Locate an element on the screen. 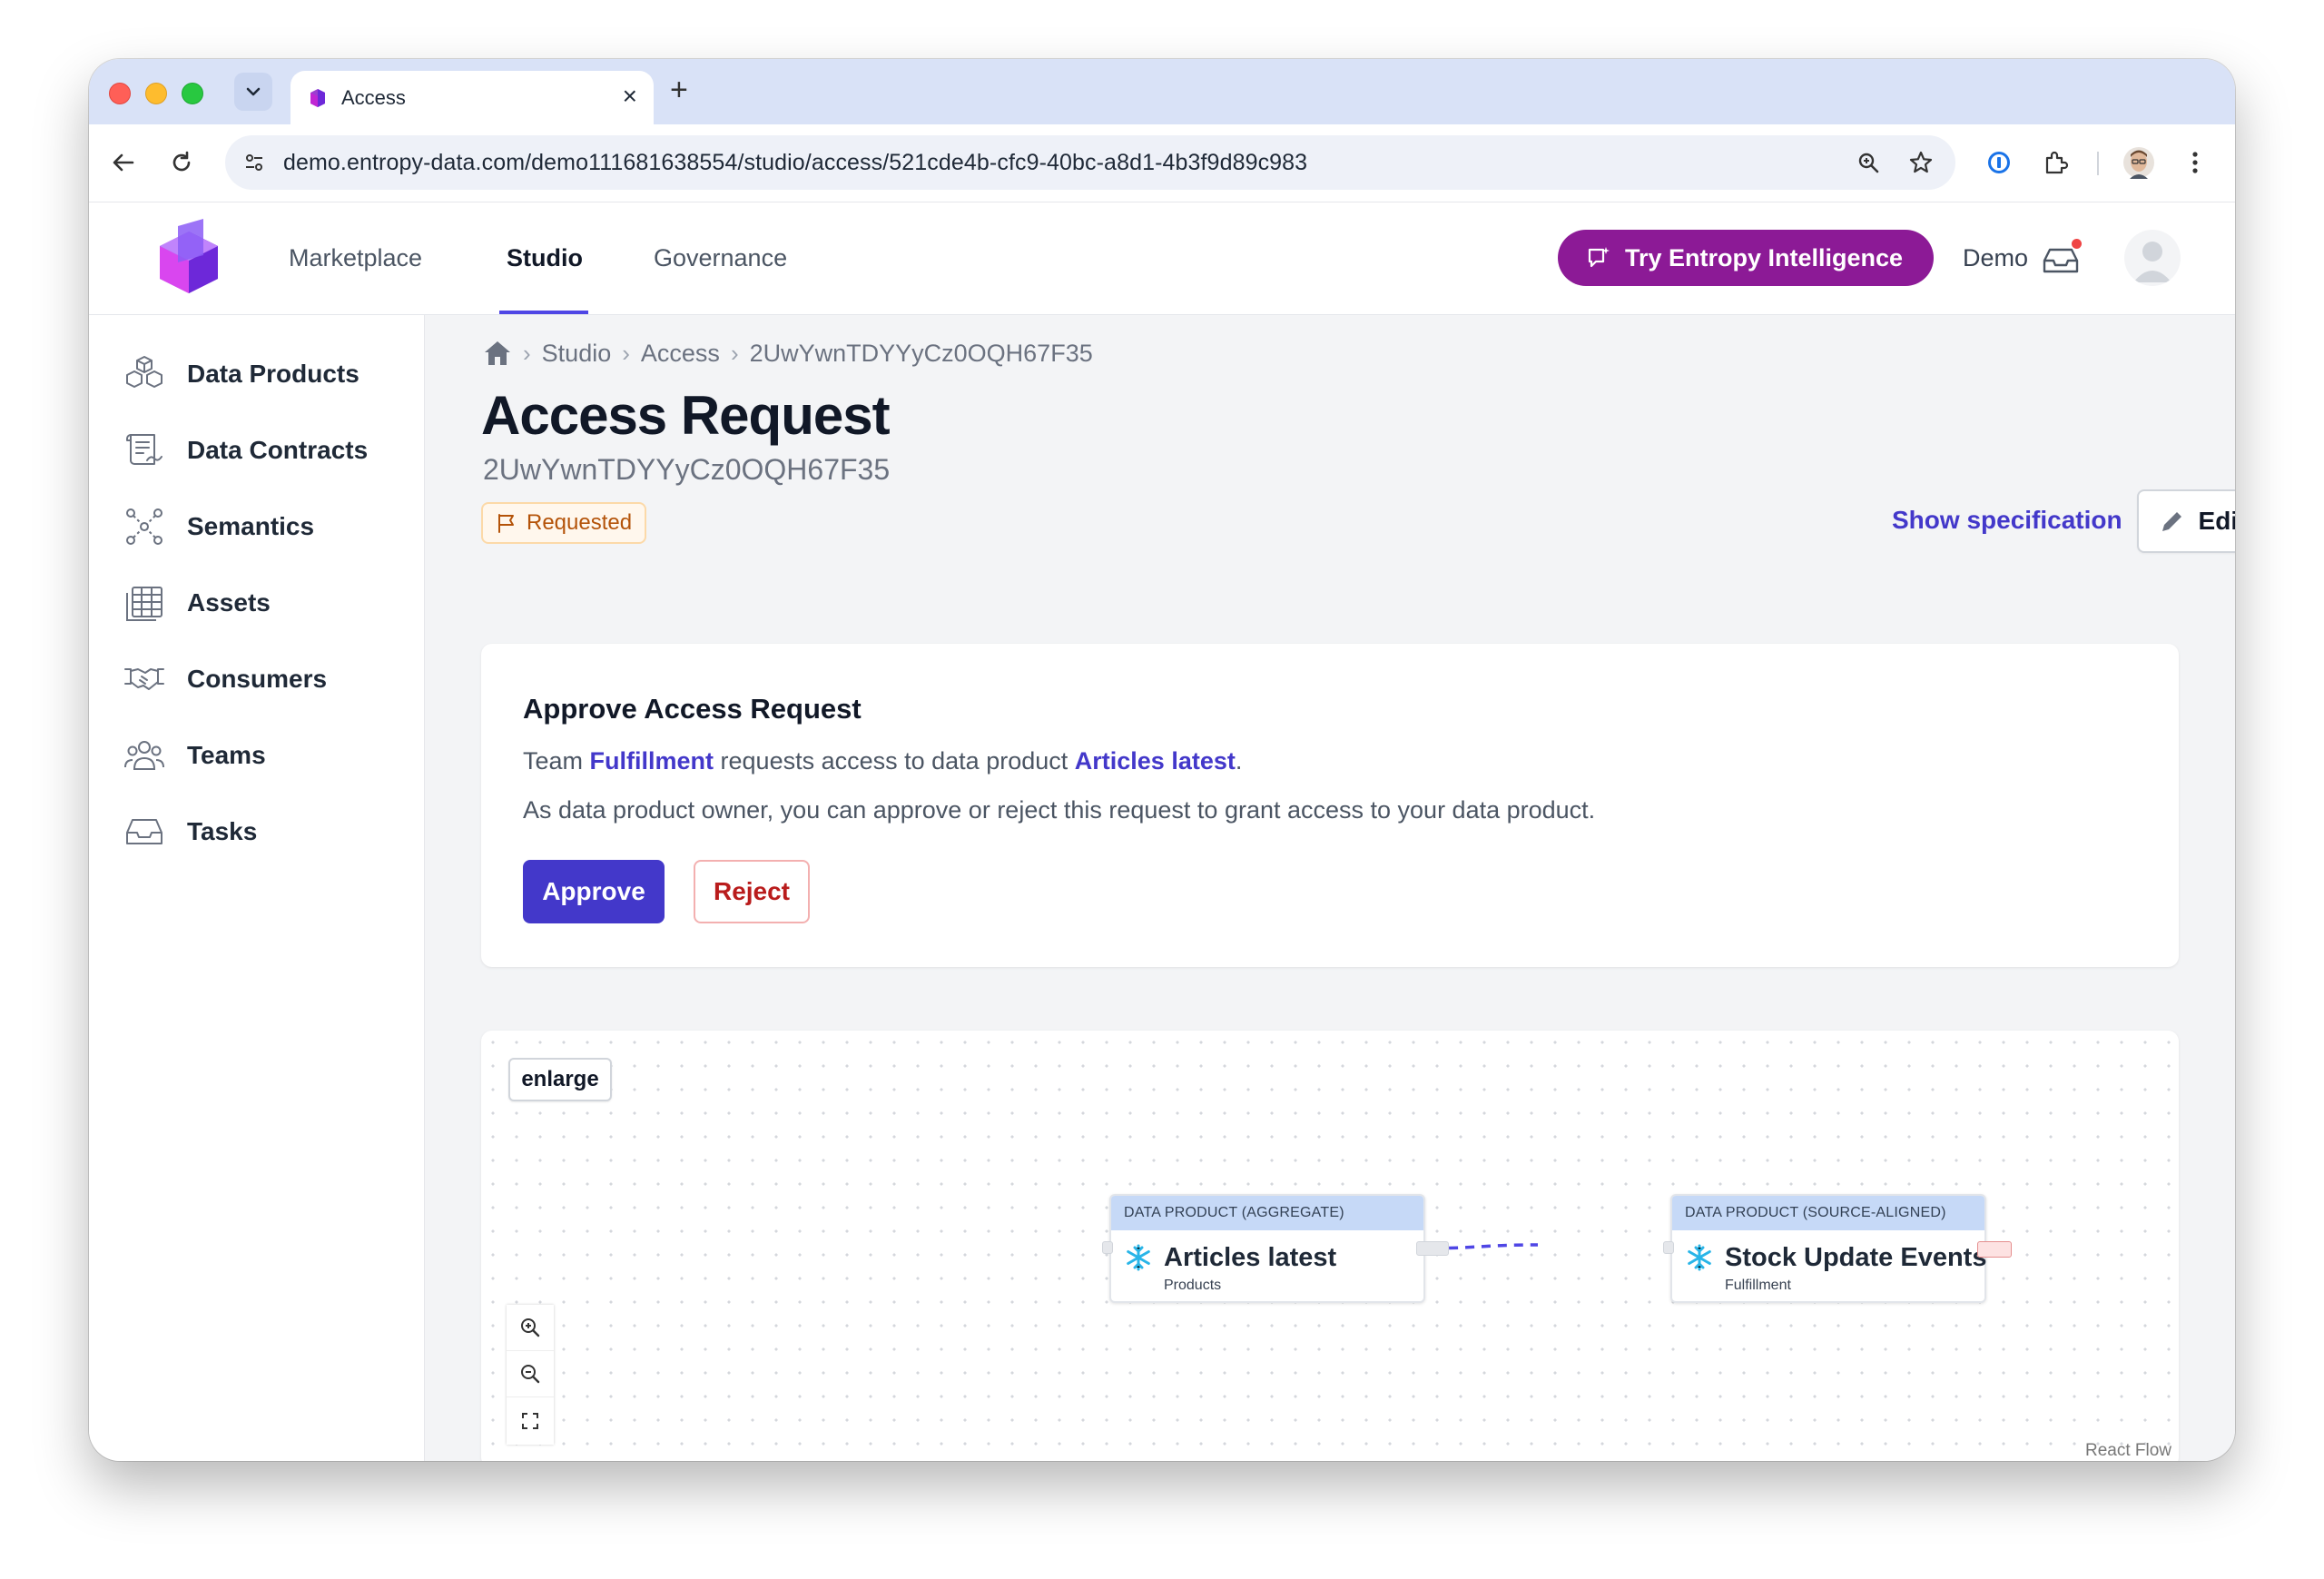 This screenshot has width=2324, height=1579. node-type-label: DATA PRODUCT (AGGREGATE) is located at coordinates (1267, 1213).